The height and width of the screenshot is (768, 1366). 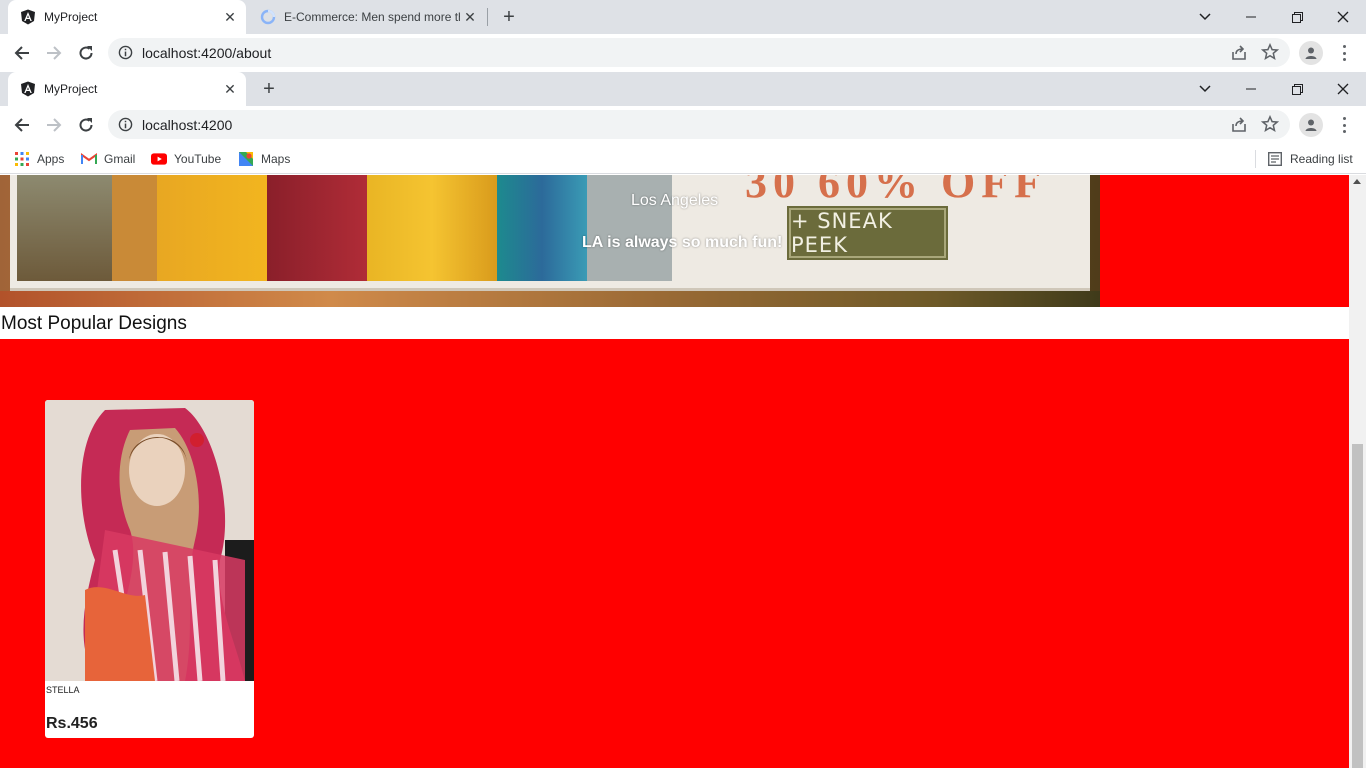 I want to click on bookmark-gmail: Gmail, so click(x=108, y=159).